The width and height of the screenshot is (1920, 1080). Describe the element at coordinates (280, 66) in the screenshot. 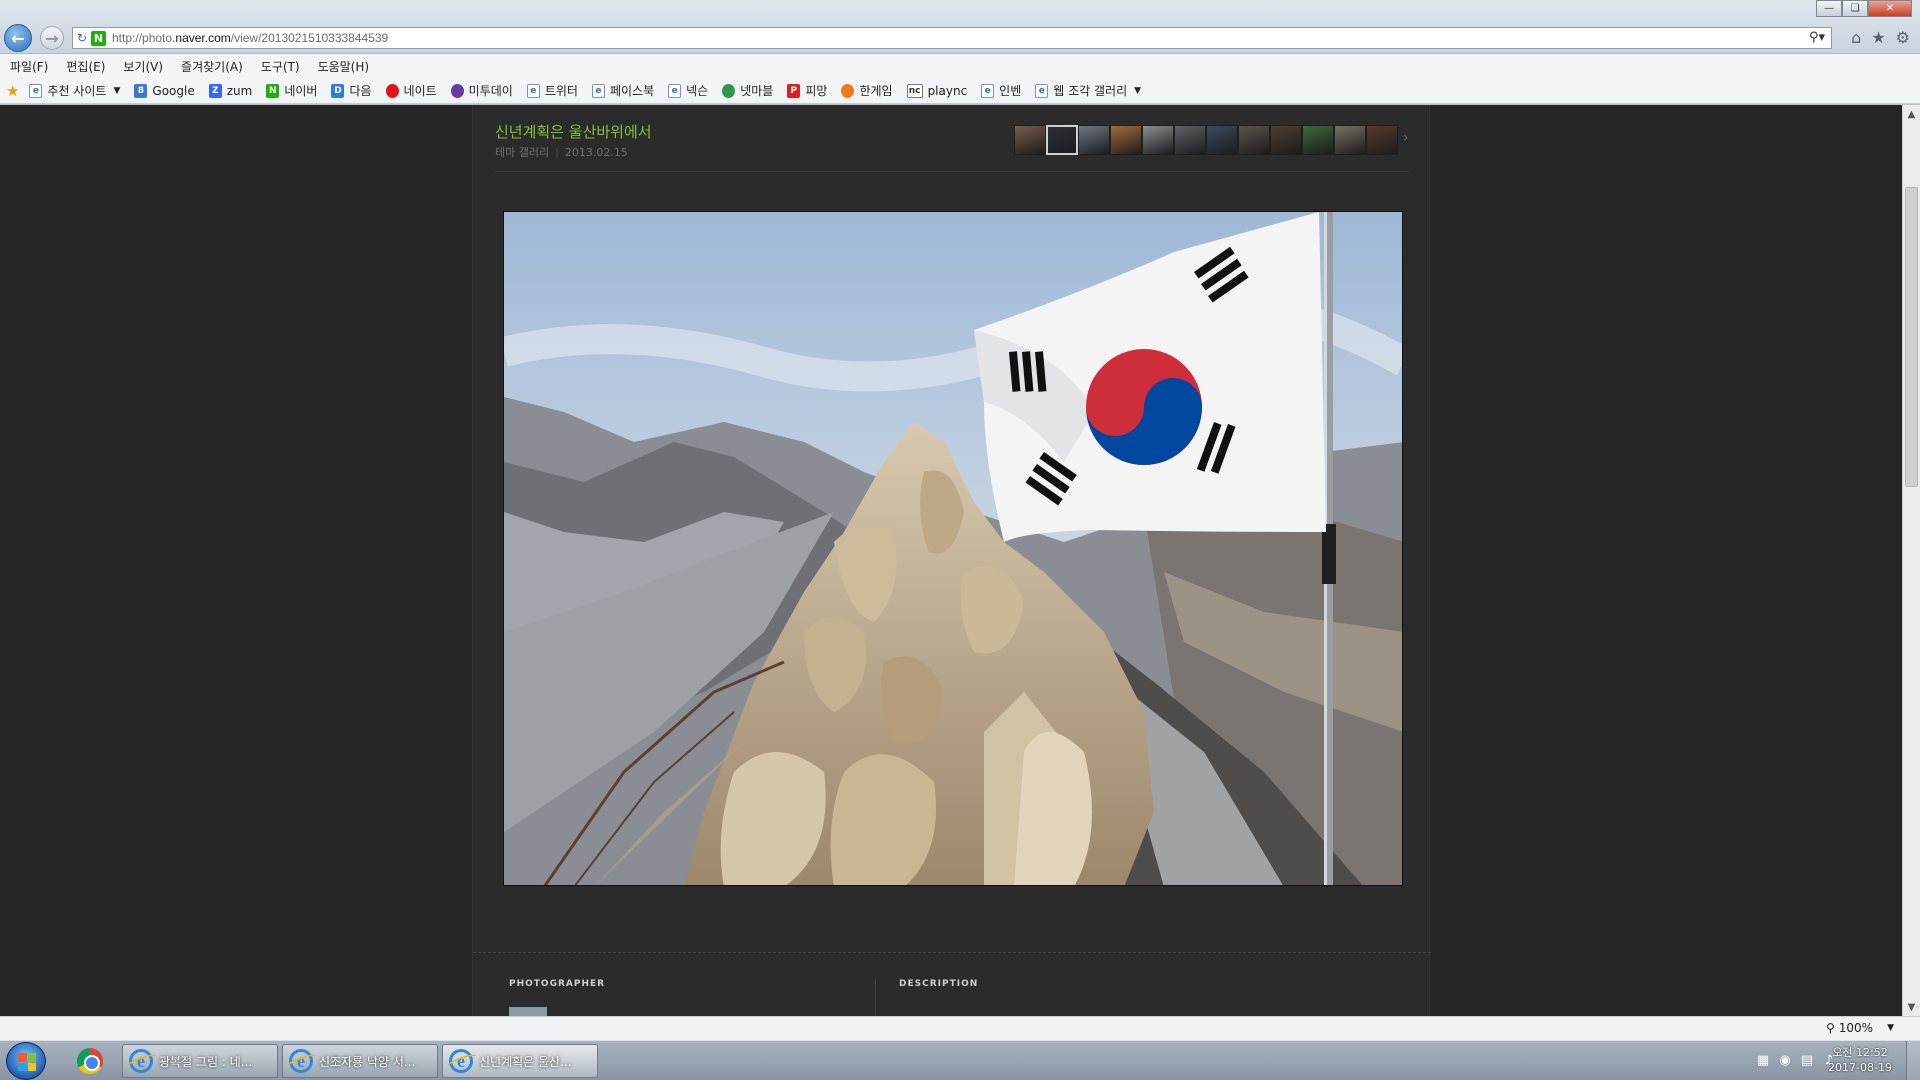

I see `menu-tools: 도구(T)` at that location.